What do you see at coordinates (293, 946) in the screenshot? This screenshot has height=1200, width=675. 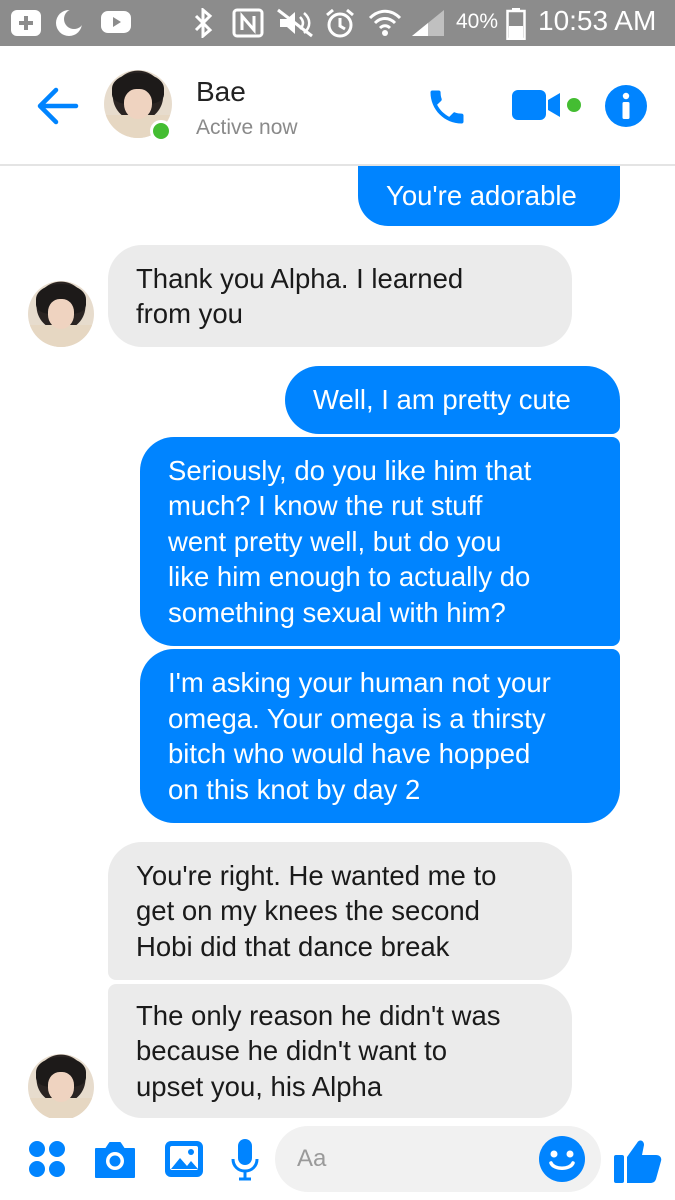 I see `message-line: Hobi did that dance break` at bounding box center [293, 946].